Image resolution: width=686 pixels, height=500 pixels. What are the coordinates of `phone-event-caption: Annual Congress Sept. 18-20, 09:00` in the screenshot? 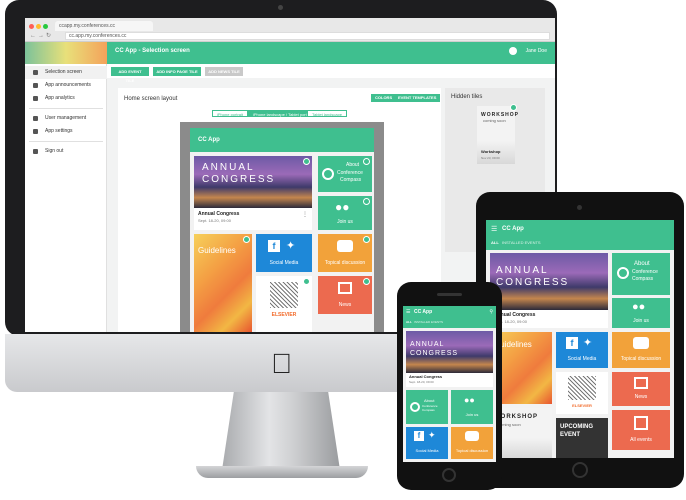 It's located at (449, 380).